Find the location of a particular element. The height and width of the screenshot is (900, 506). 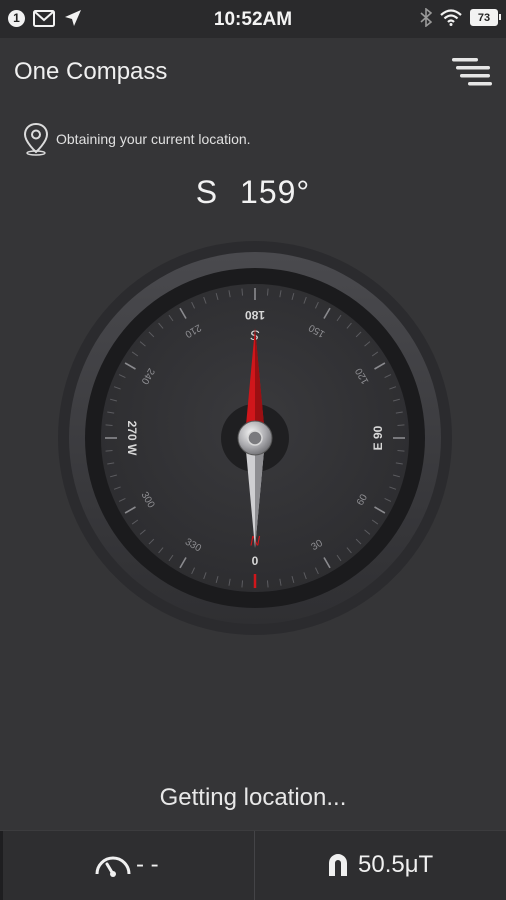

bottom-bar-divider is located at coordinates (254, 865).